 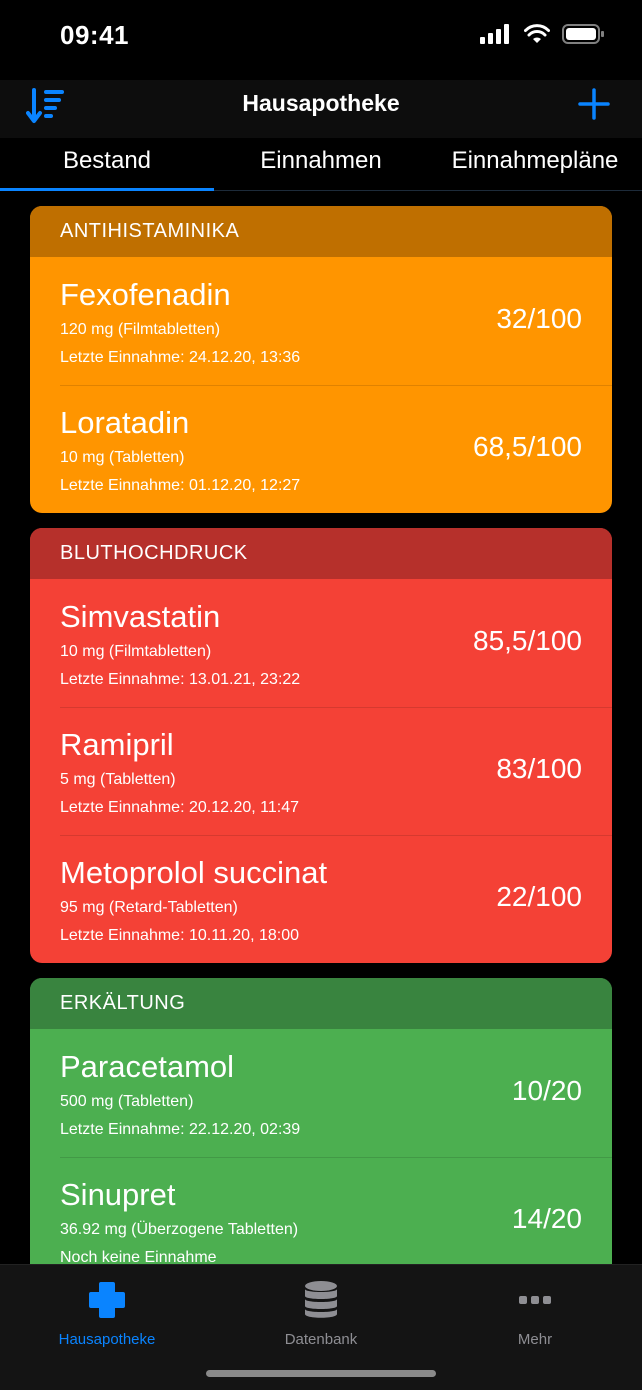 I want to click on medication-dose: 36.92 mg (Überzogene Tabletten), so click(x=179, y=1229).